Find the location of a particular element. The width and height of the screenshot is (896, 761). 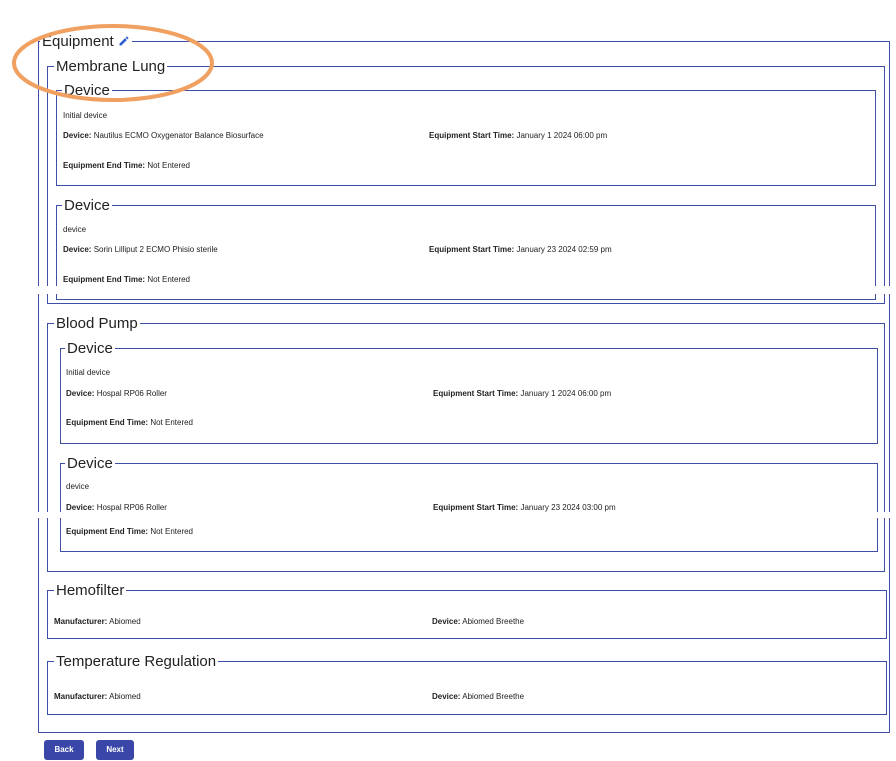

equipment-legend: Equipment is located at coordinates (86, 42).